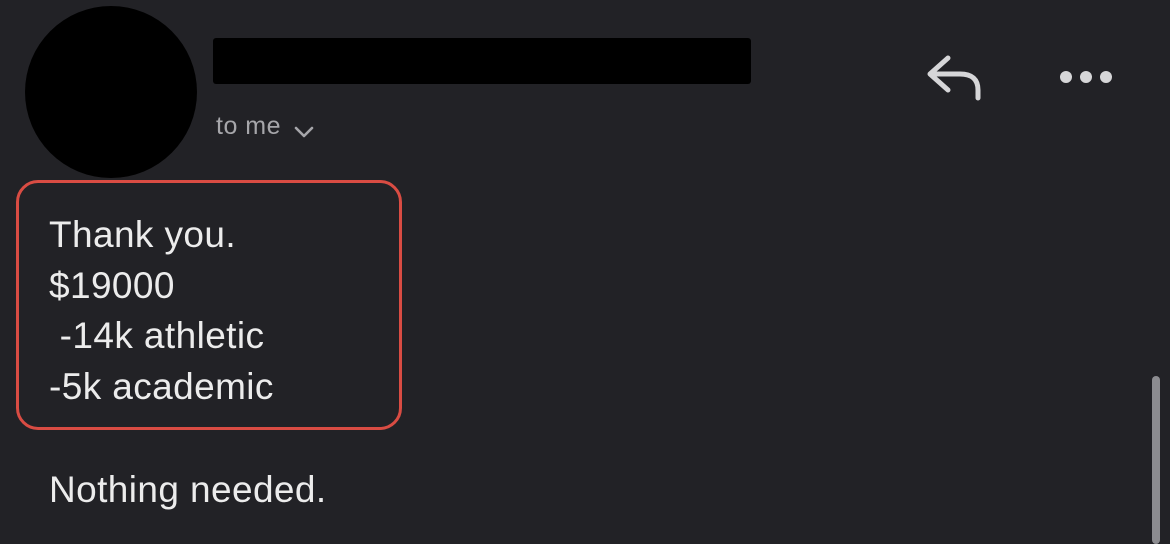 The height and width of the screenshot is (544, 1170). I want to click on message-line-thanks: Thank you., so click(143, 234).